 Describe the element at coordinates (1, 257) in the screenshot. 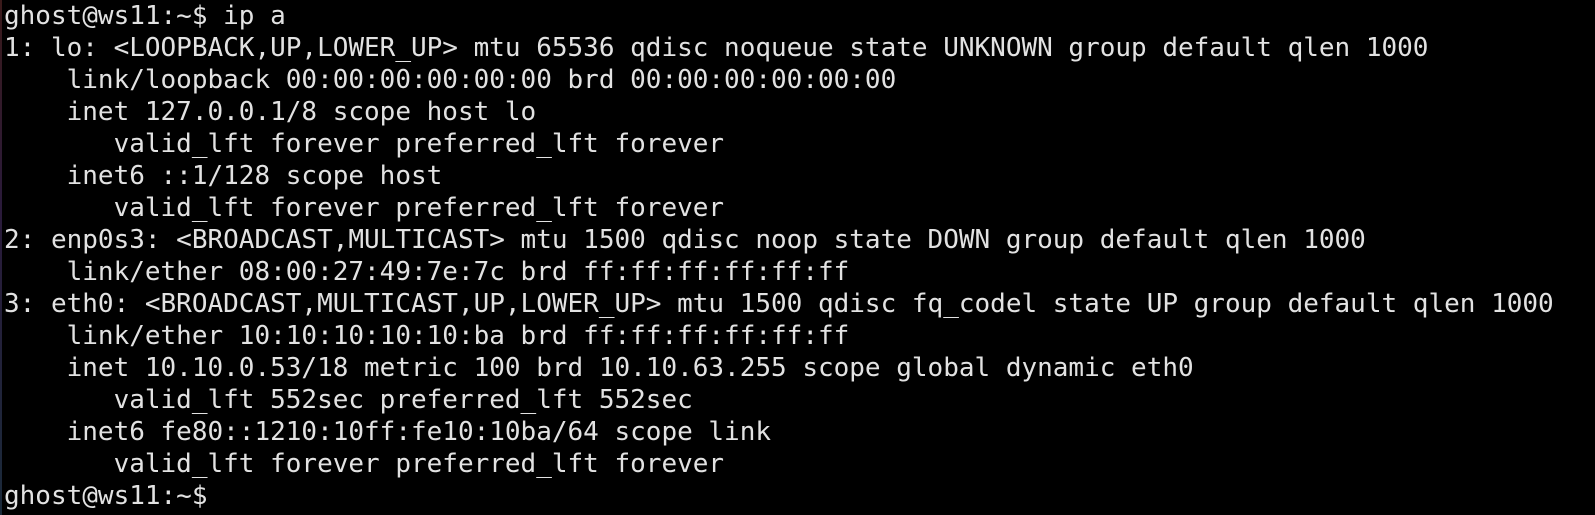

I see `window-edge` at that location.